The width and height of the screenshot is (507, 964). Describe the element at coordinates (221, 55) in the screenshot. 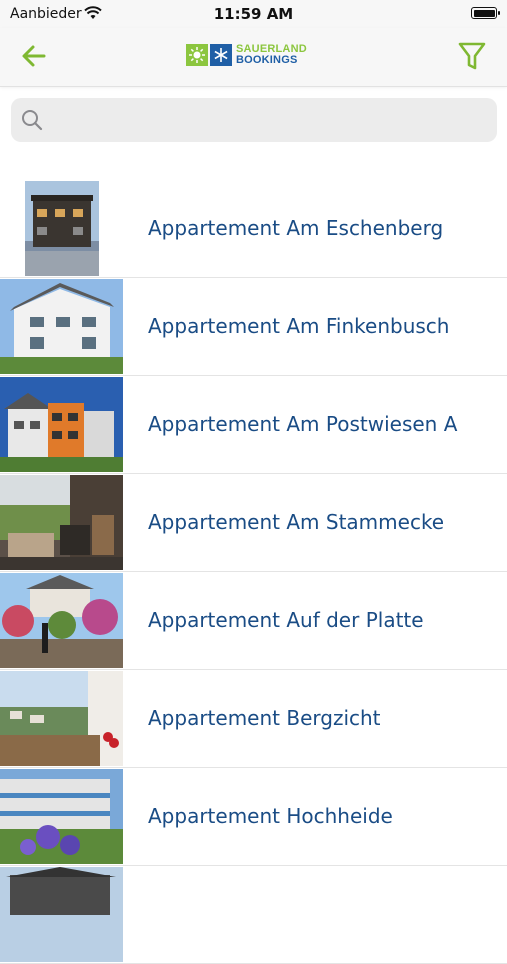

I see `snowflake-icon` at that location.